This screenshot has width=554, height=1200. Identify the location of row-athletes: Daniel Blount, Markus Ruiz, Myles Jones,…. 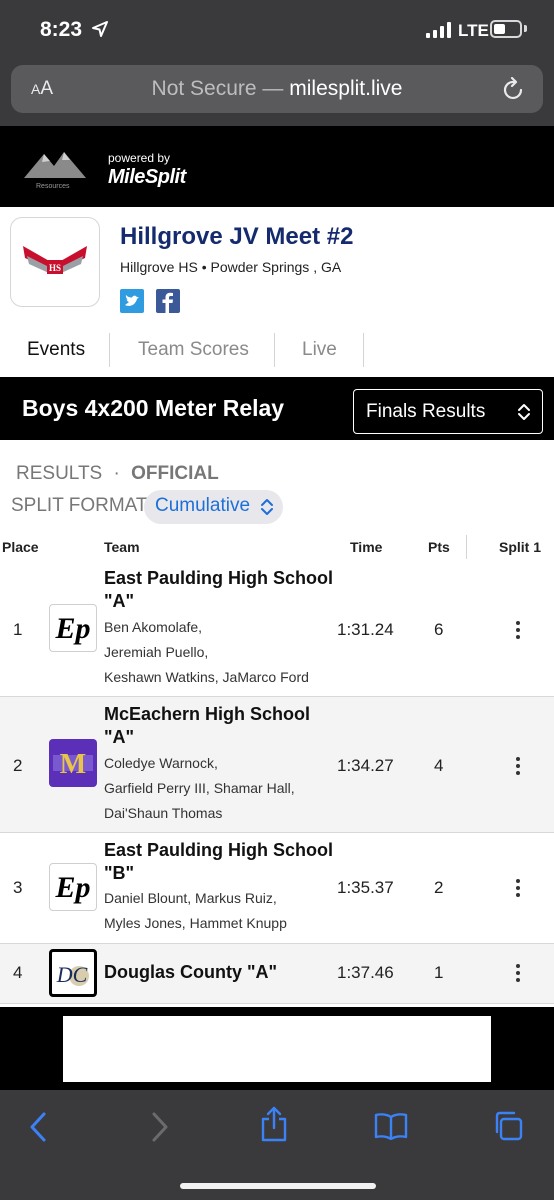
(216, 911).